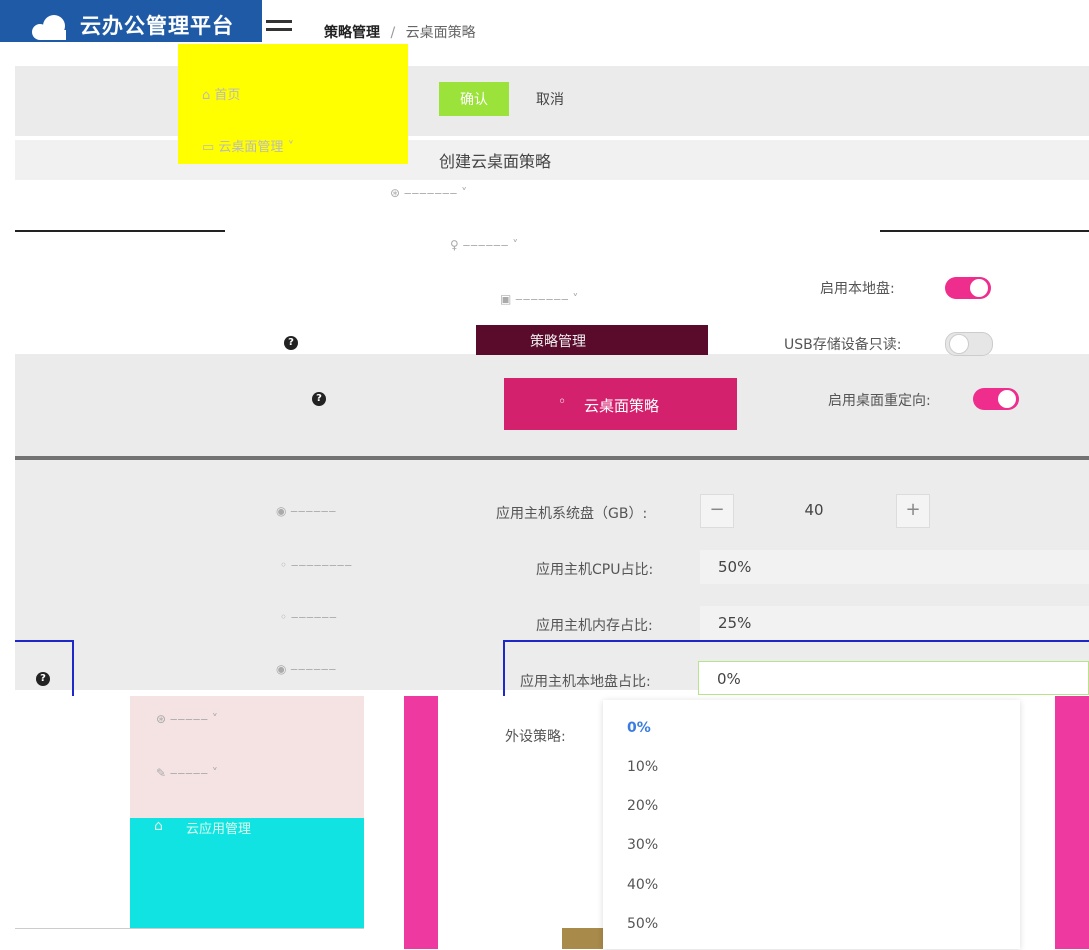 The height and width of the screenshot is (950, 1089). Describe the element at coordinates (221, 93) in the screenshot. I see `sidebar-item-home: ⌂ 首页` at that location.